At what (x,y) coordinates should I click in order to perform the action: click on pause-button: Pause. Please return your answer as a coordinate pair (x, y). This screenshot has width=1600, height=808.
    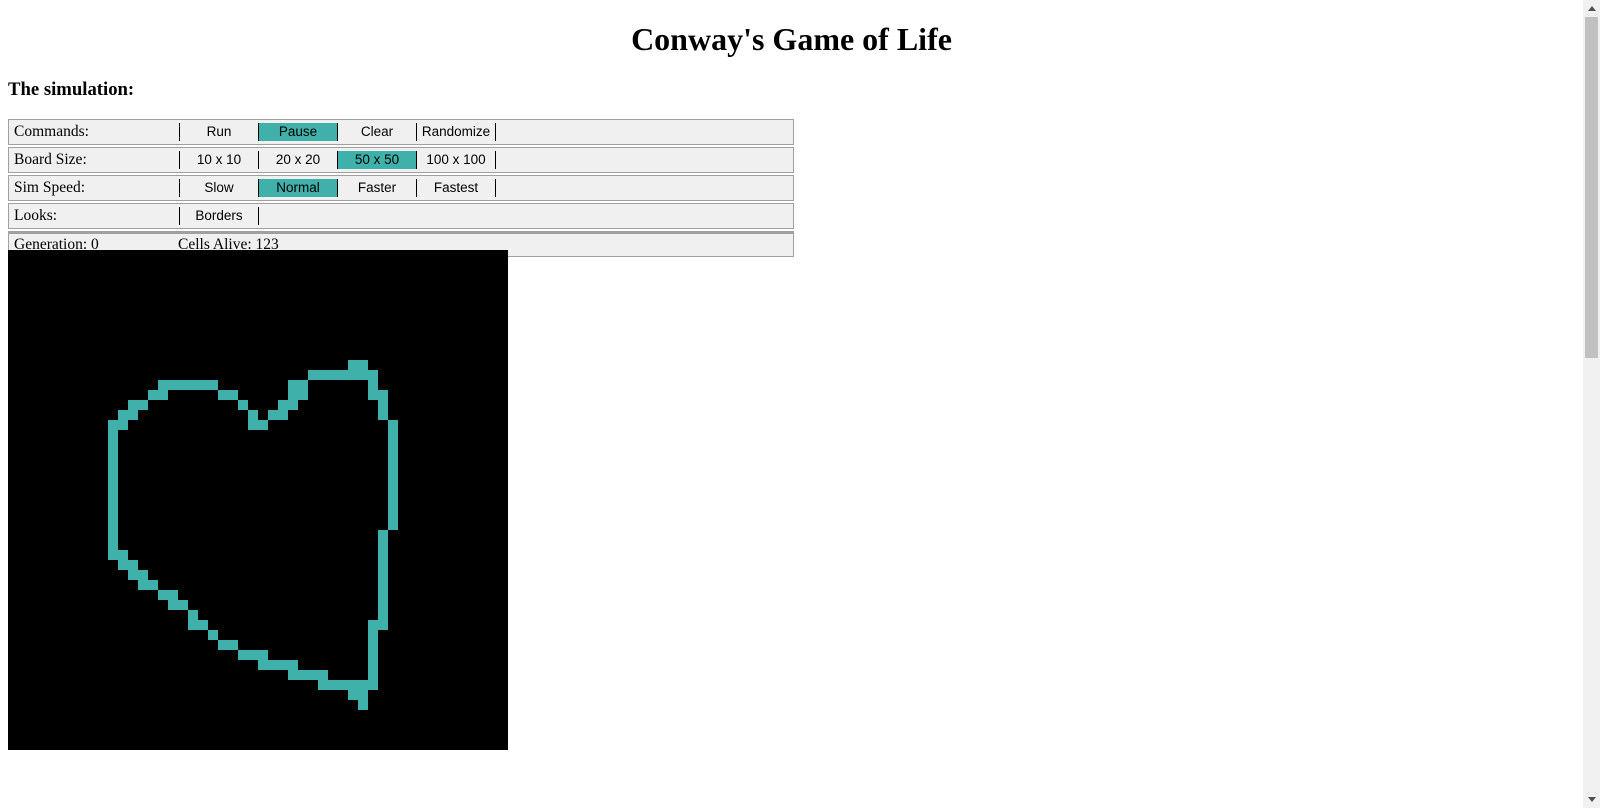
    Looking at the image, I should click on (298, 132).